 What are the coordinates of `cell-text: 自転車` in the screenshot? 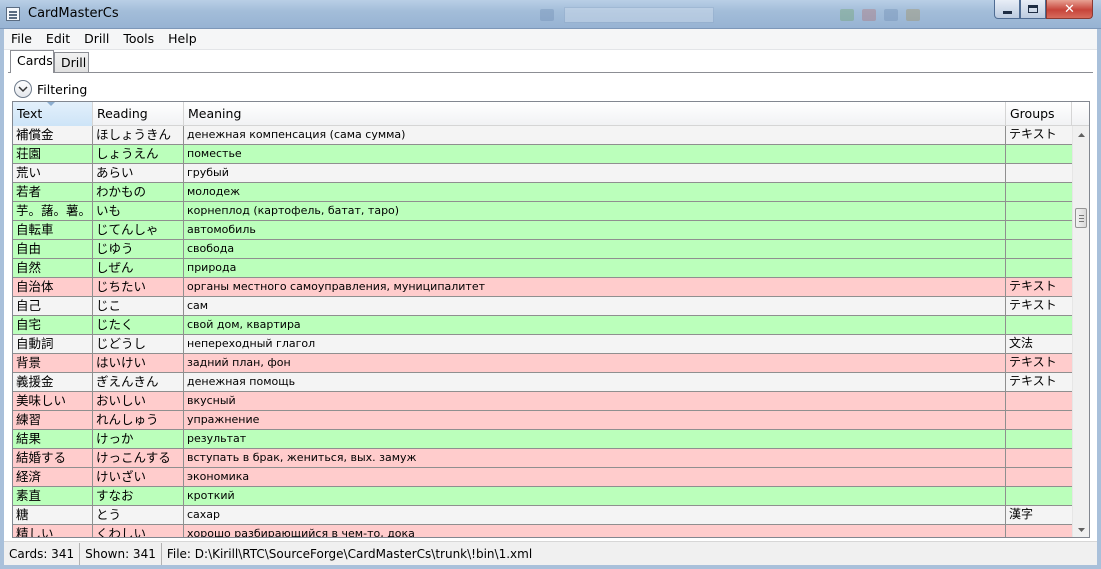 It's located at (53, 230).